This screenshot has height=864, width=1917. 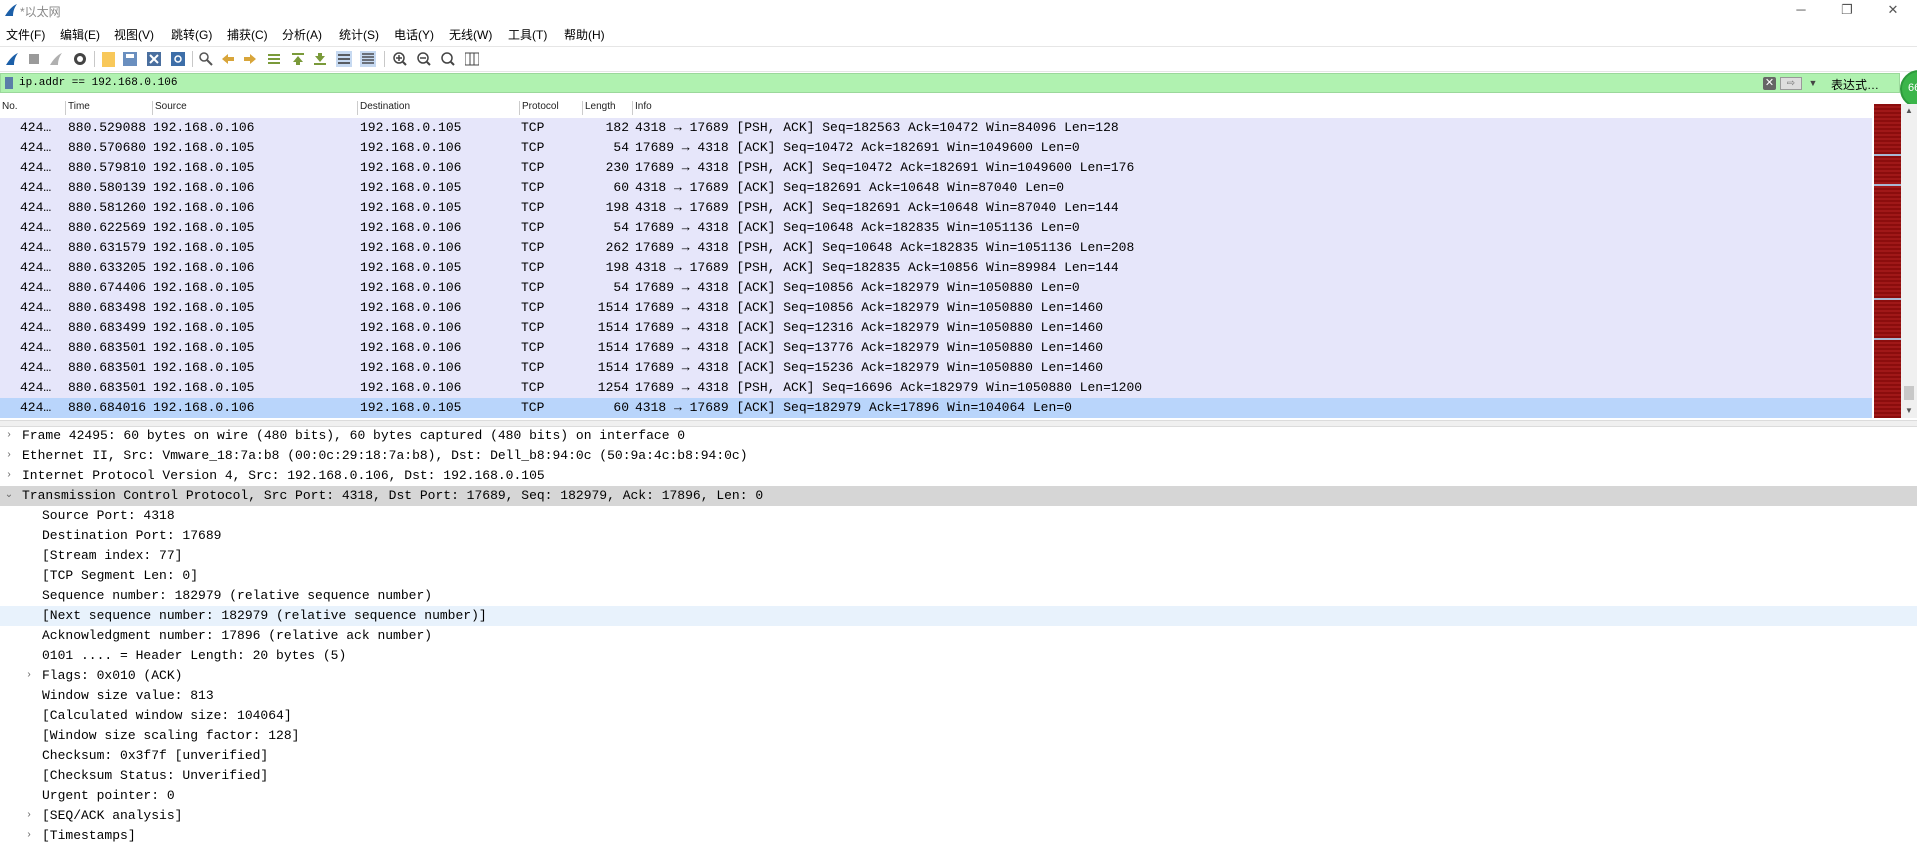 I want to click on display-filter-input, so click(x=884, y=83).